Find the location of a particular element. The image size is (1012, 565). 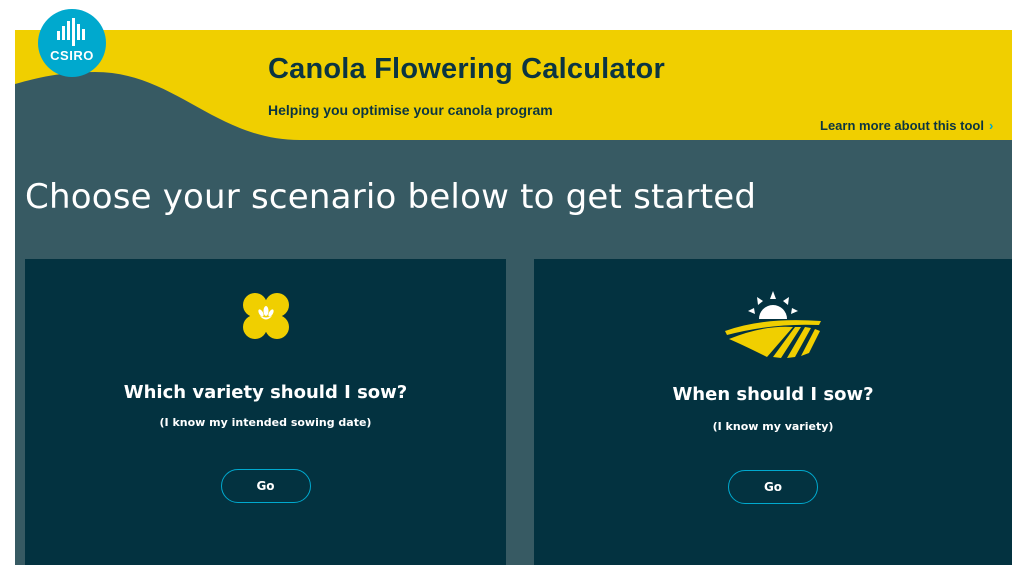

go-button-sowing-date: Go is located at coordinates (773, 487).